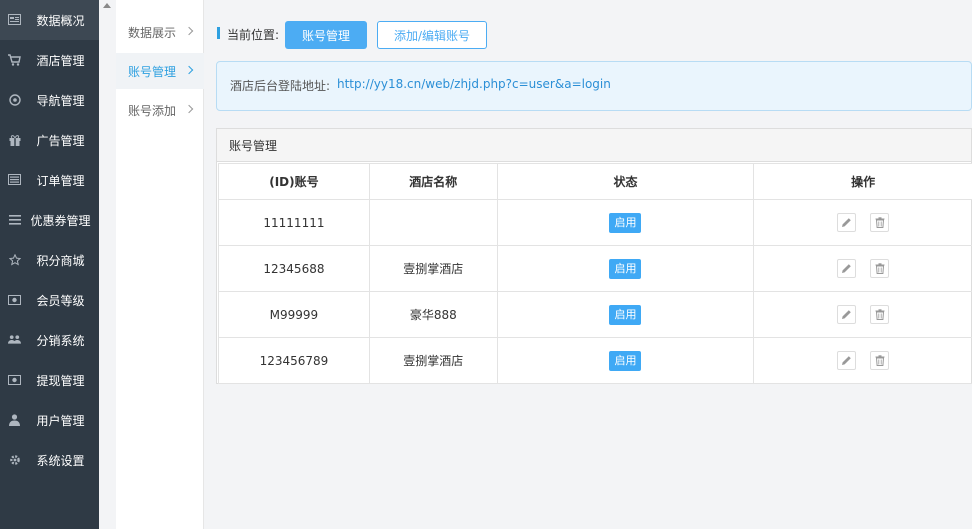  Describe the element at coordinates (60, 340) in the screenshot. I see `sidebar-item-label: 分销系统` at that location.